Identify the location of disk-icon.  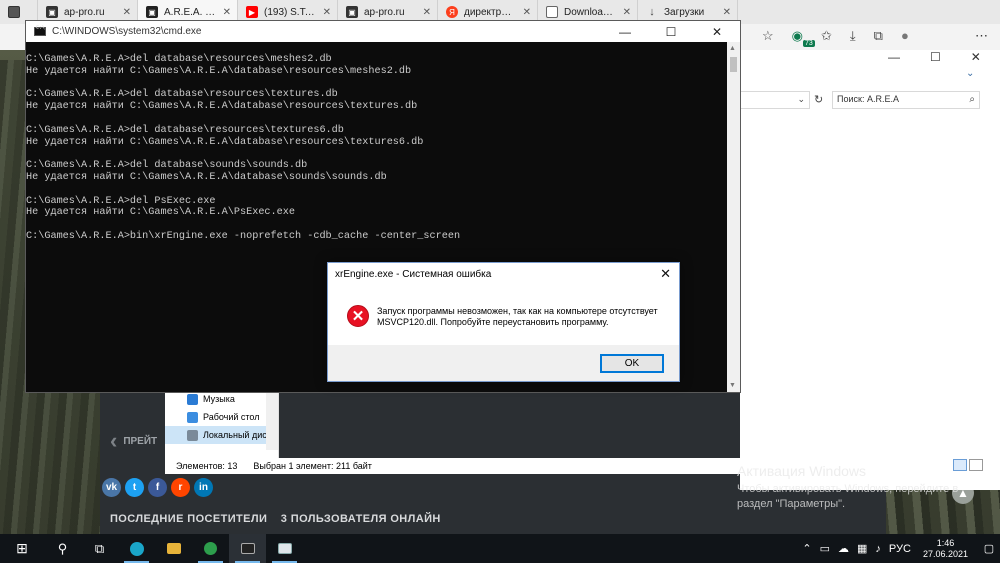
(192, 435).